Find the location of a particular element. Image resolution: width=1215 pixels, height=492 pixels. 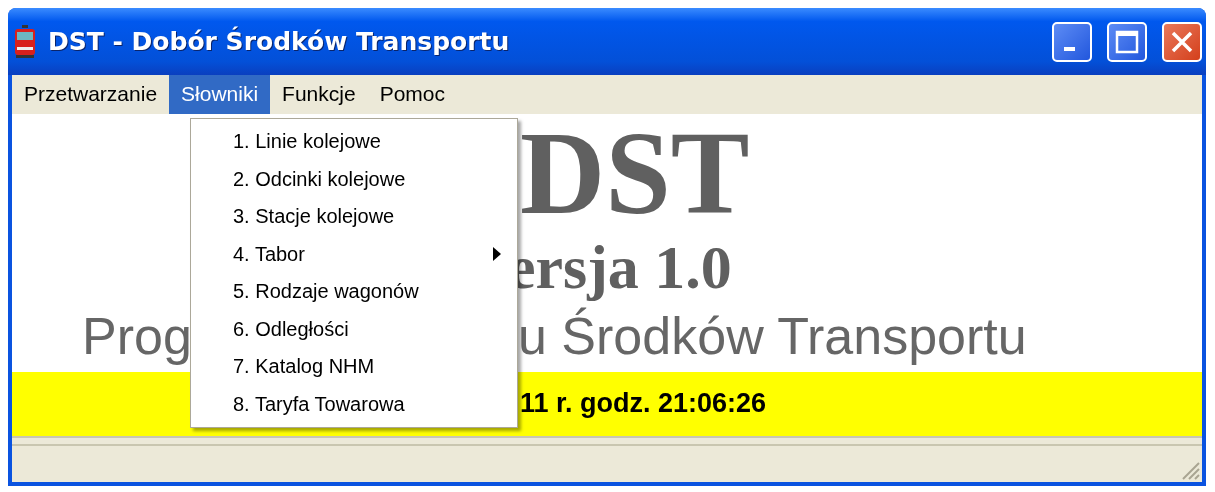

menu-label: 5. Rodzaje wagonów is located at coordinates (326, 292).